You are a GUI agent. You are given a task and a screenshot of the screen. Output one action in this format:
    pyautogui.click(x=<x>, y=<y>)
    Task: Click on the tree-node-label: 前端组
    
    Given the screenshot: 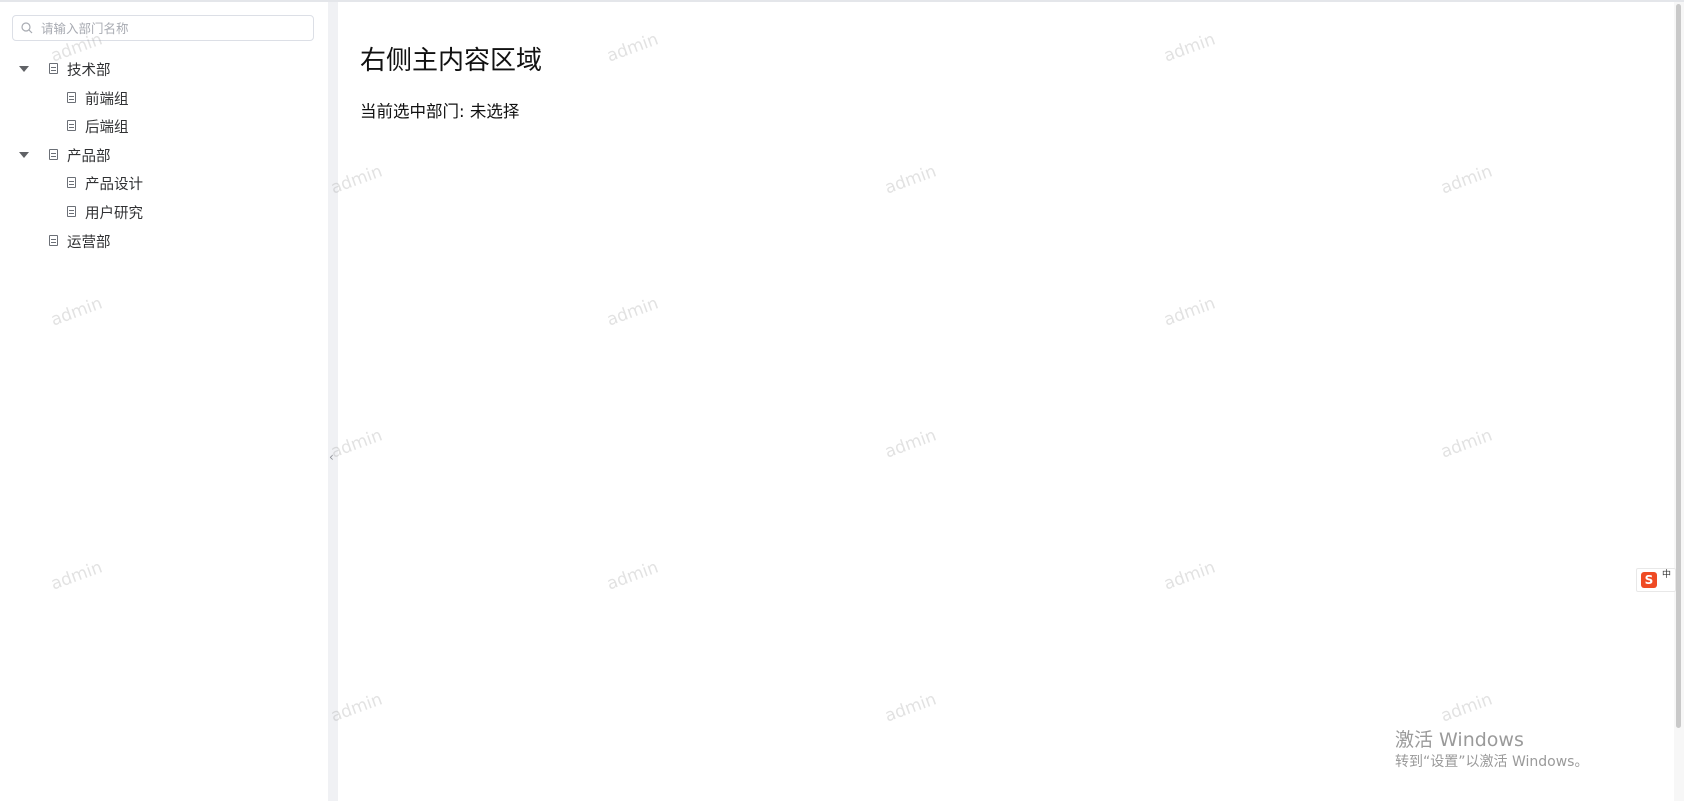 What is the action you would take?
    pyautogui.click(x=107, y=99)
    